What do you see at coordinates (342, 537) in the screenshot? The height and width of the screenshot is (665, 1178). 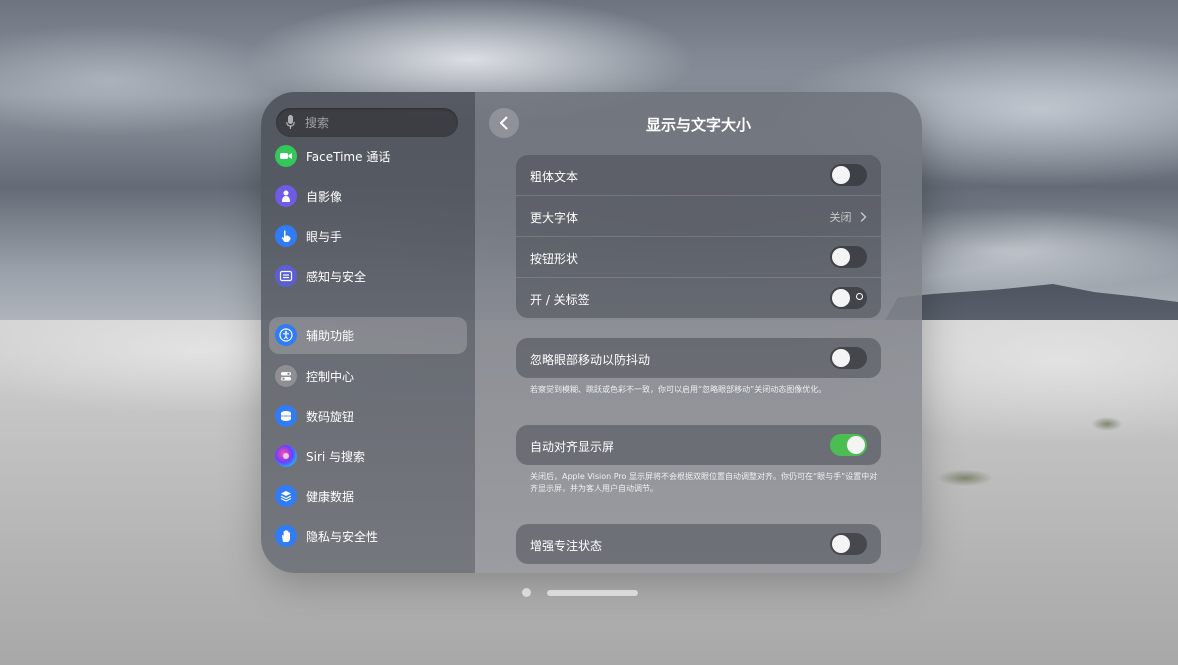 I see `sidebar-item-label: 隐私与安全性` at bounding box center [342, 537].